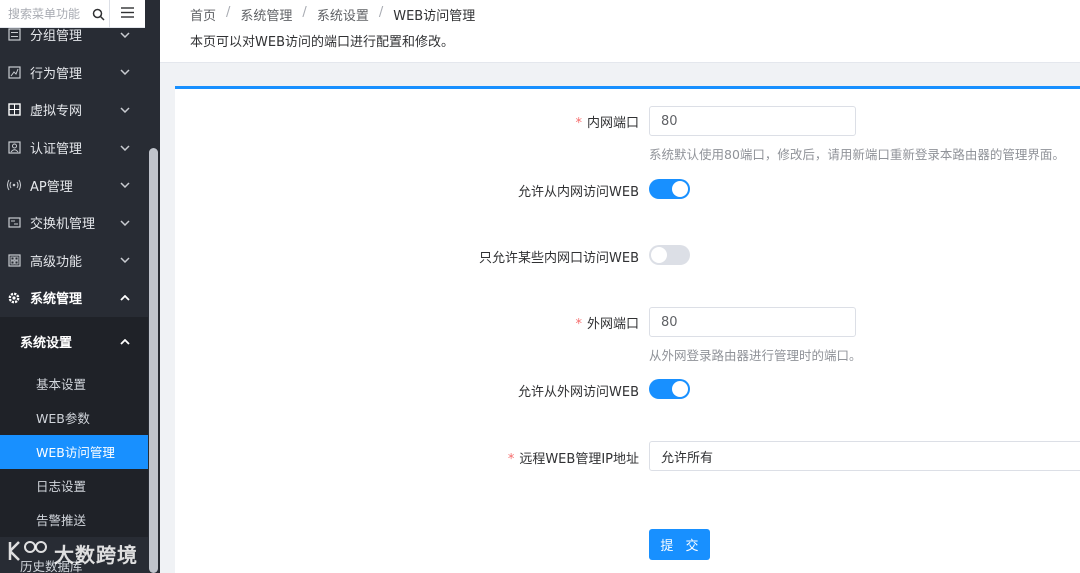 The height and width of the screenshot is (573, 1080). Describe the element at coordinates (343, 14) in the screenshot. I see `breadcrumb-system-settings: 系统设置` at that location.